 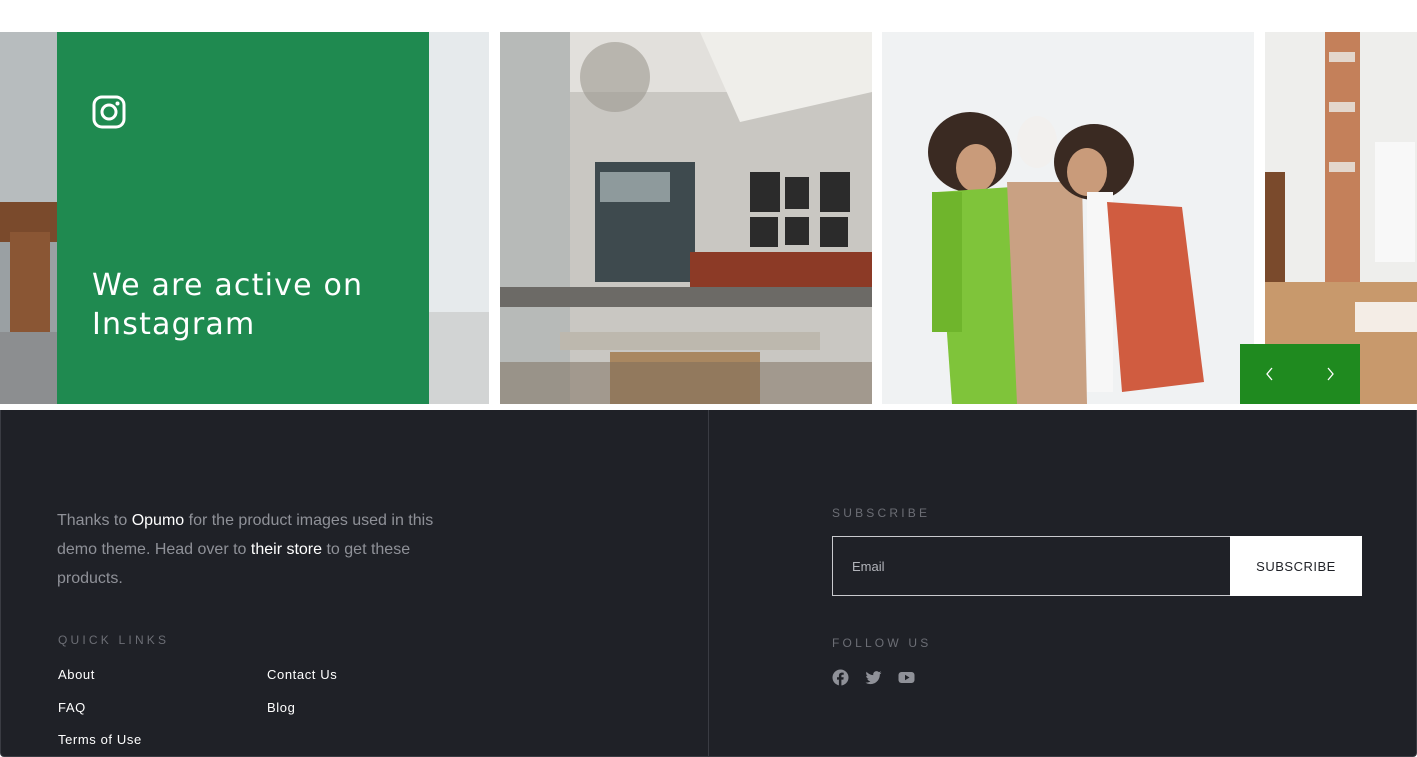 I want to click on credits-text-part: Thanks to, so click(x=94, y=520).